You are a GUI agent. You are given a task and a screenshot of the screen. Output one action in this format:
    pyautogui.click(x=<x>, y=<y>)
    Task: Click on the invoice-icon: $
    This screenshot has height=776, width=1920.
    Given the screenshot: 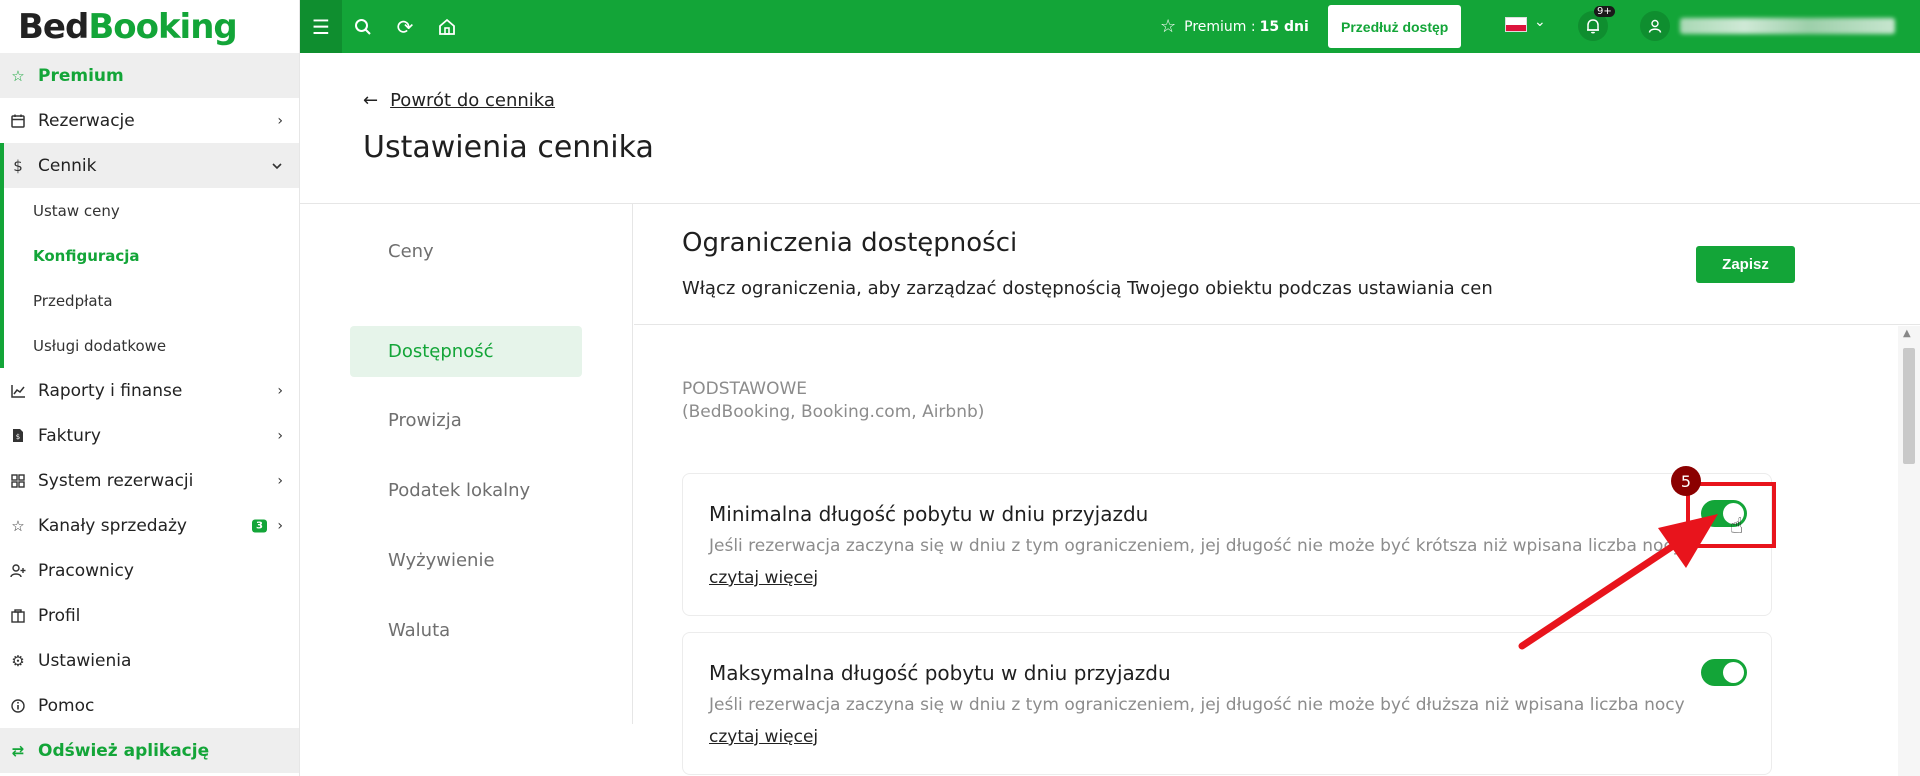 What is the action you would take?
    pyautogui.click(x=18, y=436)
    